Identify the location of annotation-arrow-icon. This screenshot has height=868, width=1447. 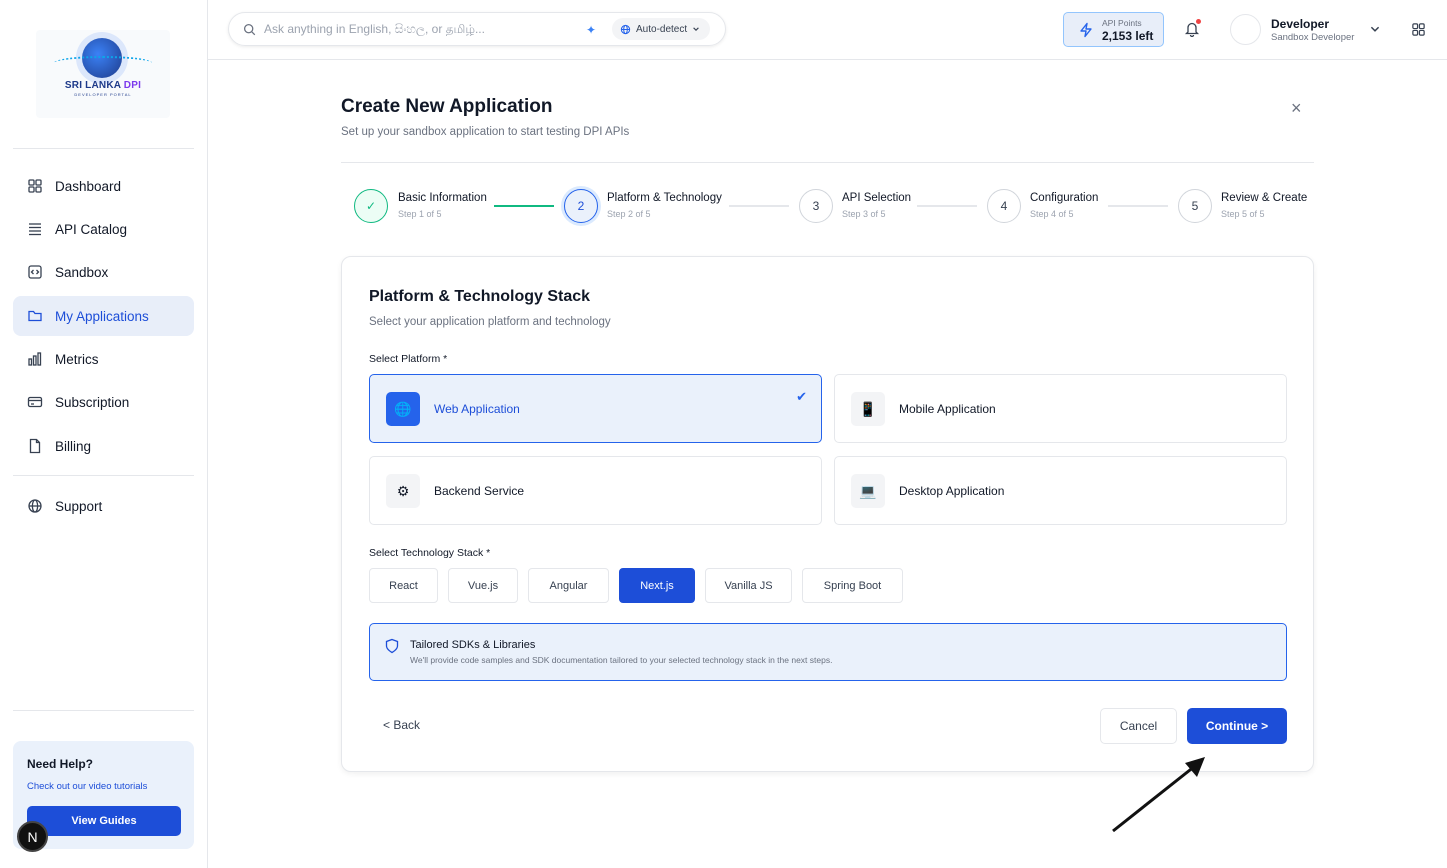
(1158, 795).